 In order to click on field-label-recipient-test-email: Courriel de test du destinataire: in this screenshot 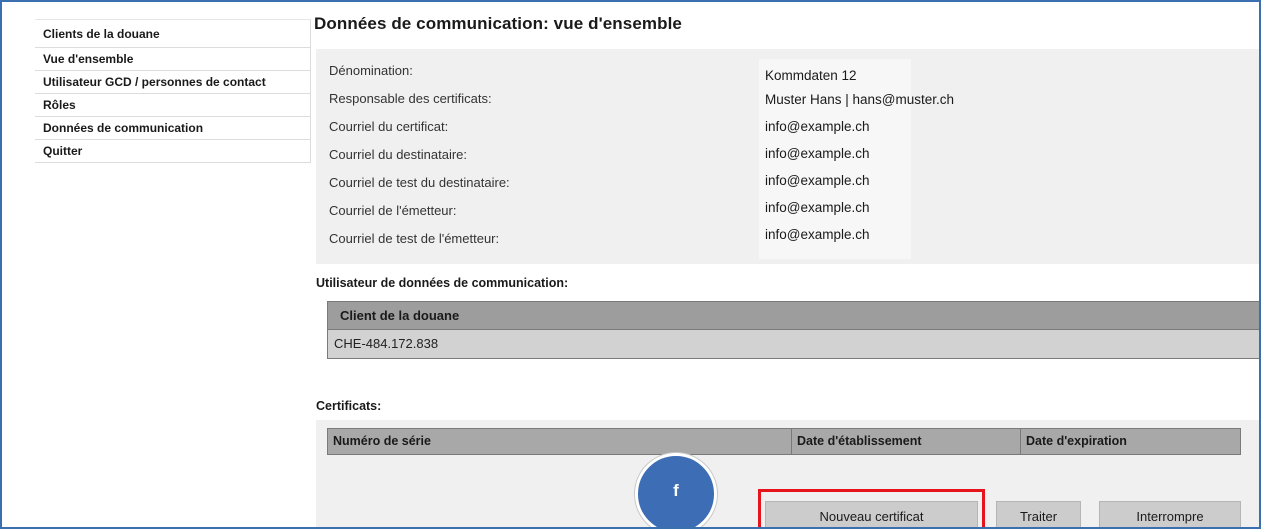, I will do `click(419, 182)`.